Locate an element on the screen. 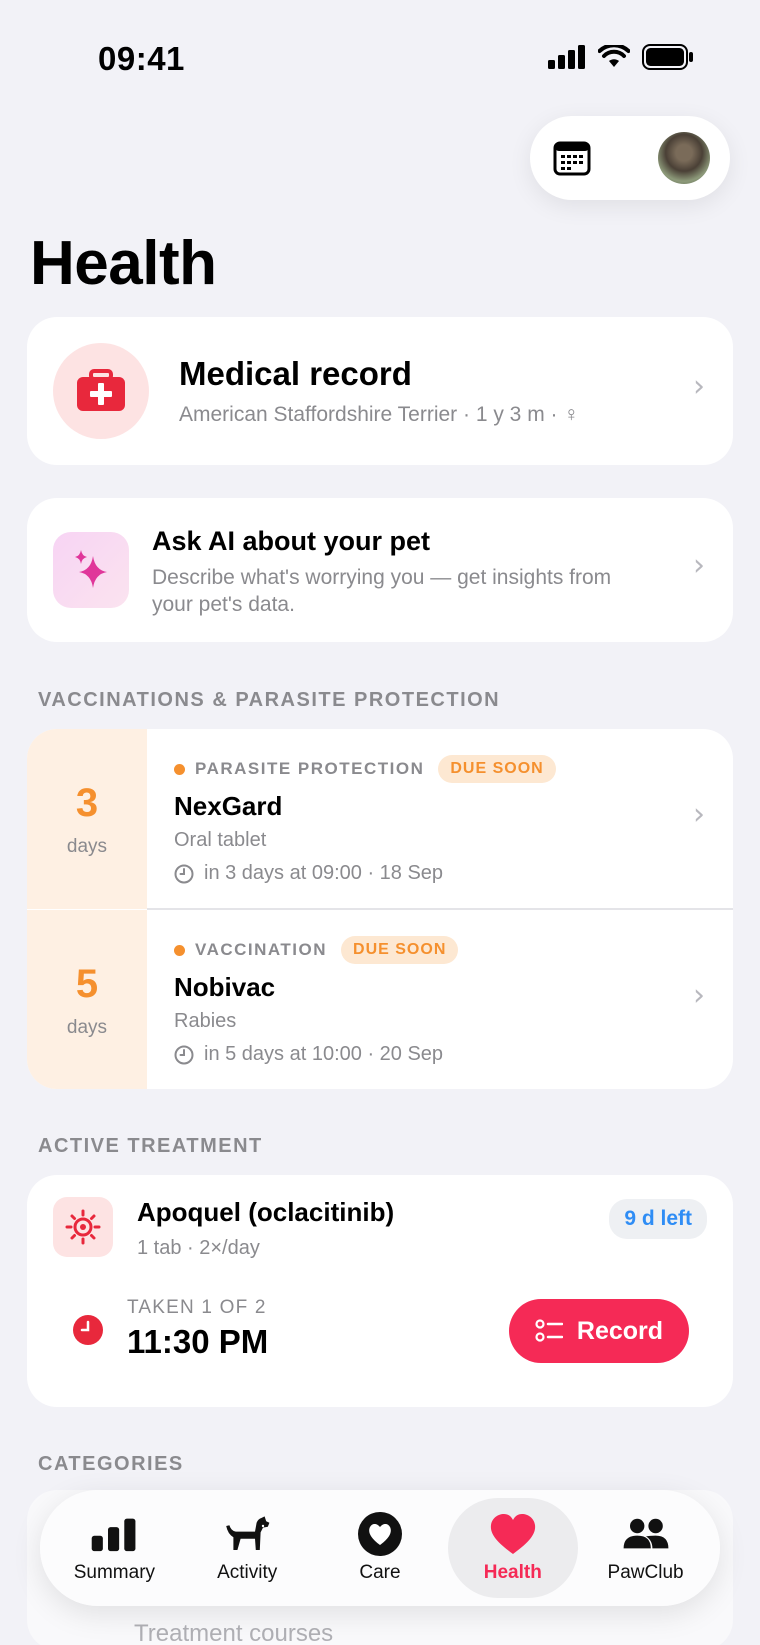 The width and height of the screenshot is (760, 1645). medical-record-title: Medical record is located at coordinates (295, 373).